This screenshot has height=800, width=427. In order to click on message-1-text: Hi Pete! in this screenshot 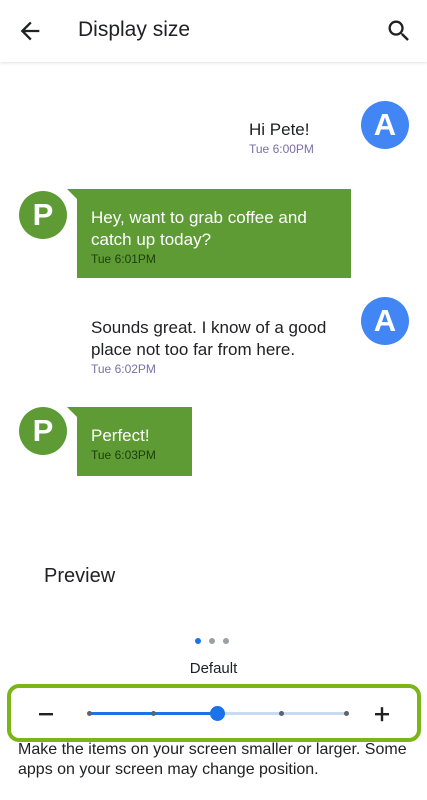, I will do `click(279, 129)`.